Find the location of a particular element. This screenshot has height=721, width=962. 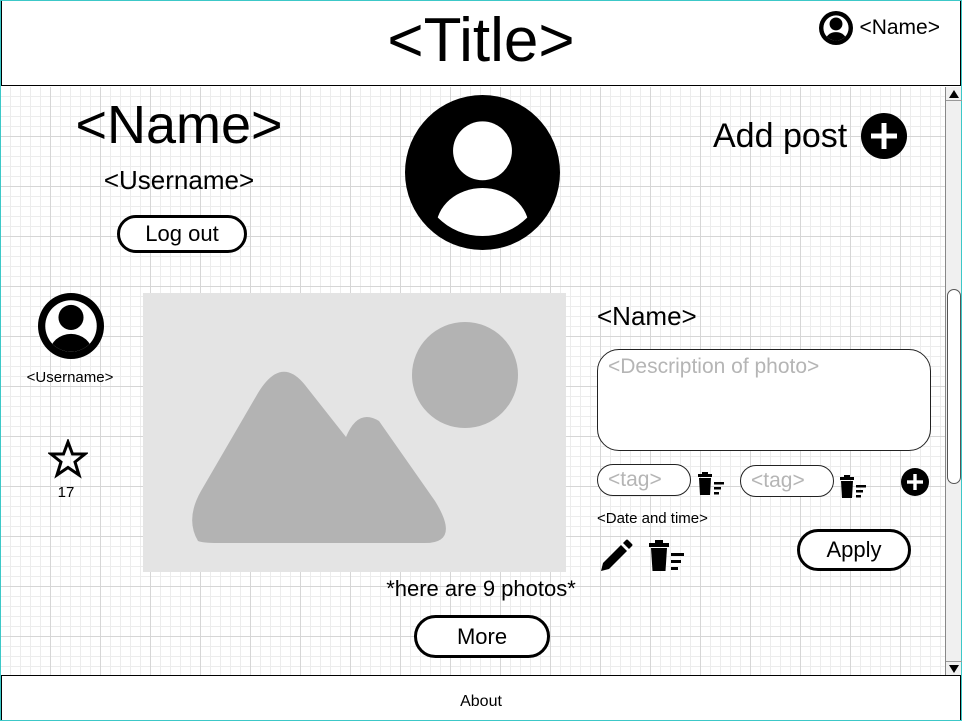

pencil-icon is located at coordinates (616, 556).